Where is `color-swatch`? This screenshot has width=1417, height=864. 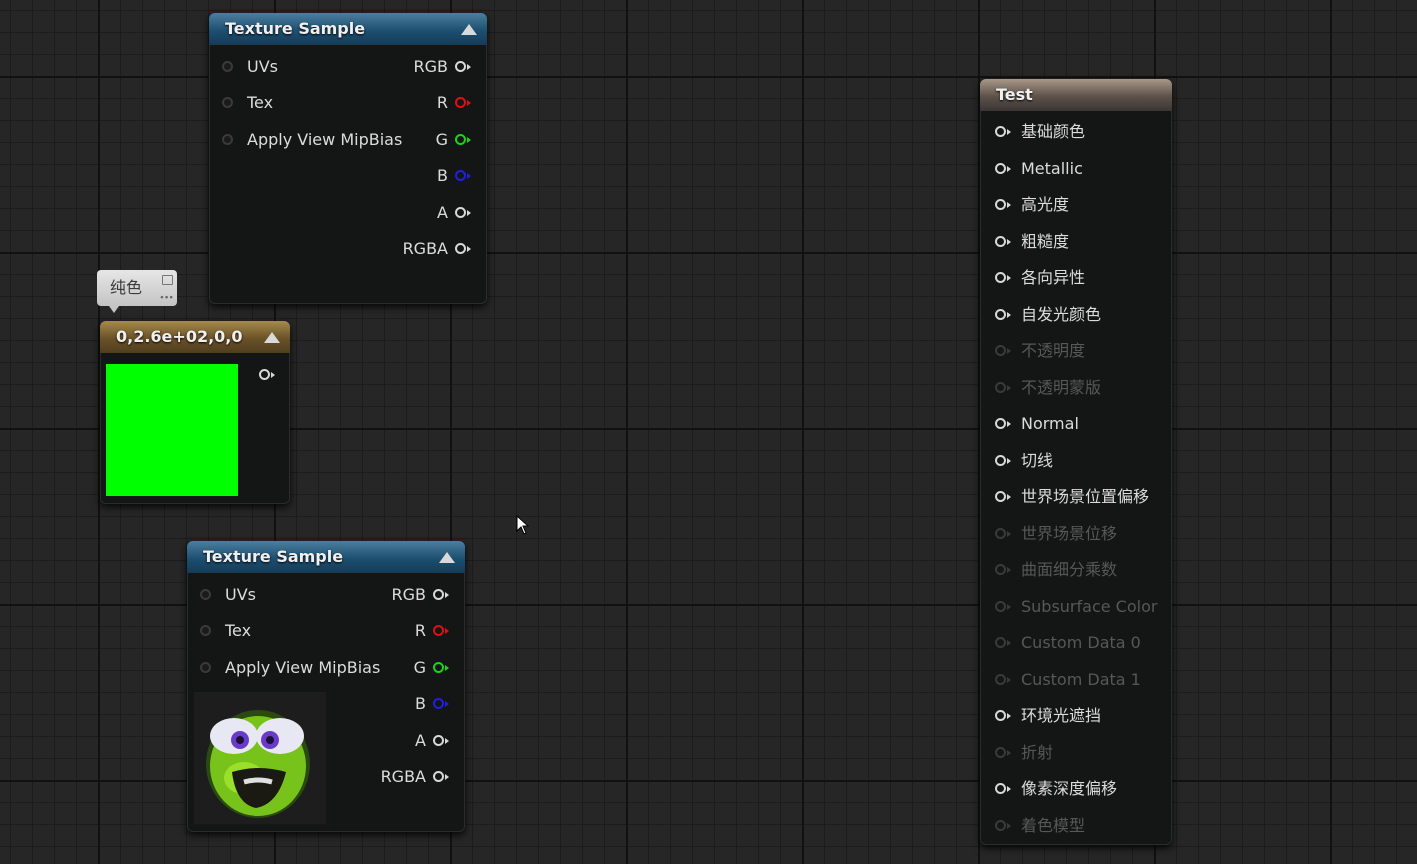 color-swatch is located at coordinates (172, 430).